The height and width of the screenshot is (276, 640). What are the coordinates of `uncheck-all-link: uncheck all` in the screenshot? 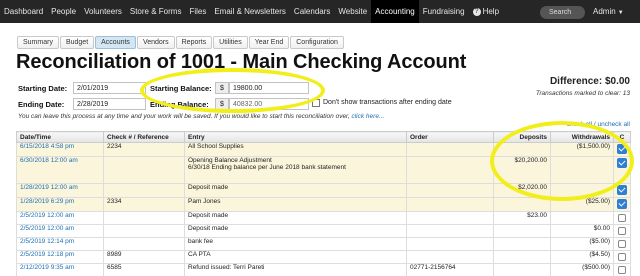 It's located at (613, 124).